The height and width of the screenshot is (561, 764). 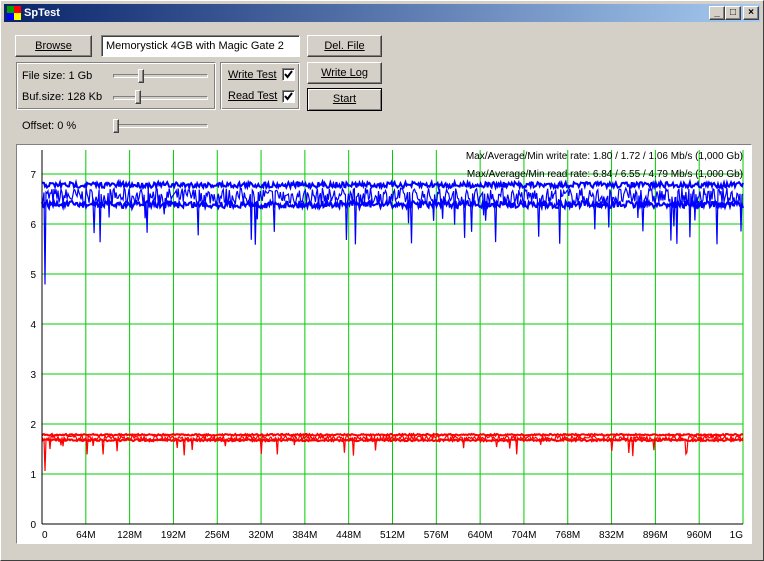 I want to click on x-tick-label: 1G, so click(x=737, y=535).